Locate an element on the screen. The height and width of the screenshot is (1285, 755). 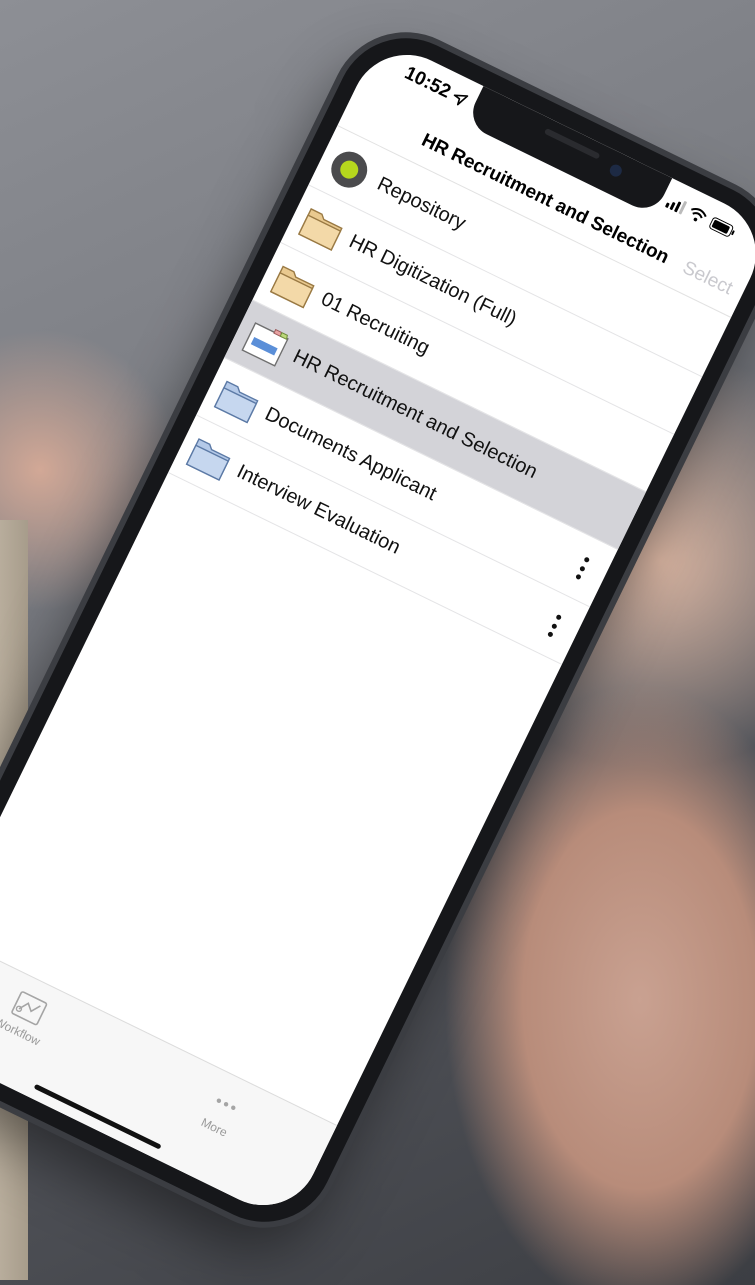
battery-icon is located at coordinates (722, 227).